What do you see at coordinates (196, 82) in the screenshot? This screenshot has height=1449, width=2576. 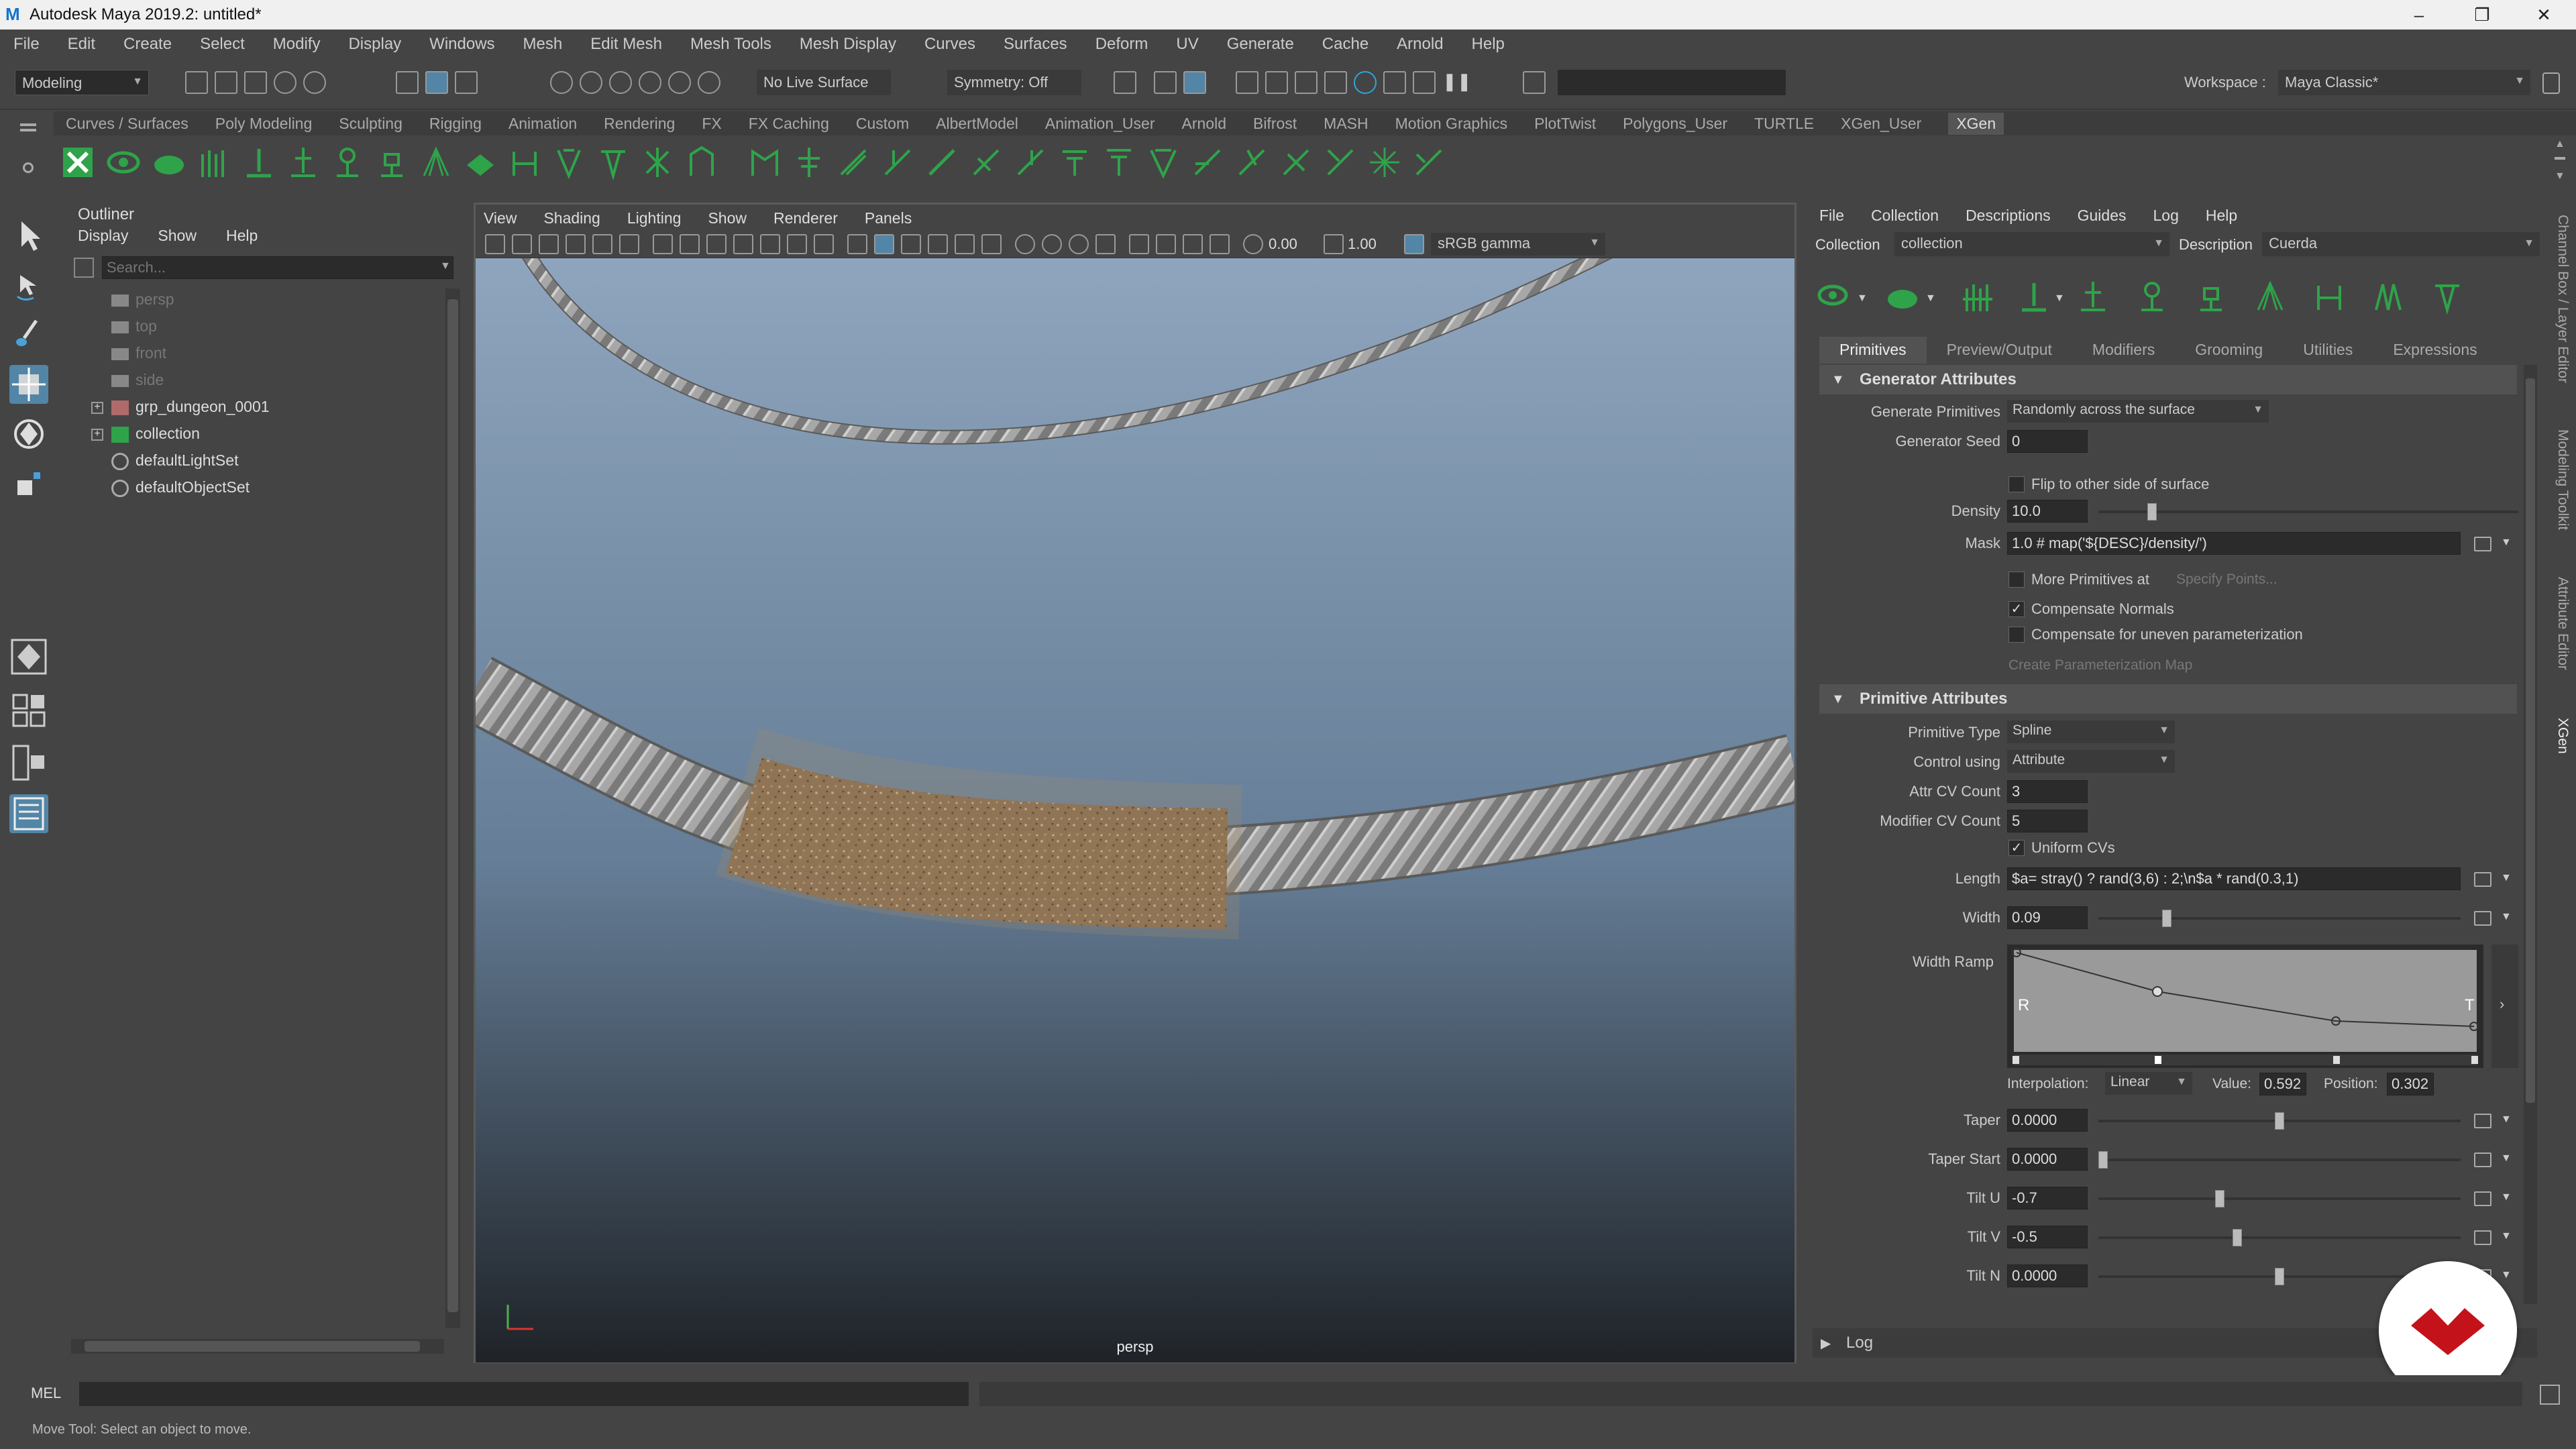 I see `new-scene-icon` at bounding box center [196, 82].